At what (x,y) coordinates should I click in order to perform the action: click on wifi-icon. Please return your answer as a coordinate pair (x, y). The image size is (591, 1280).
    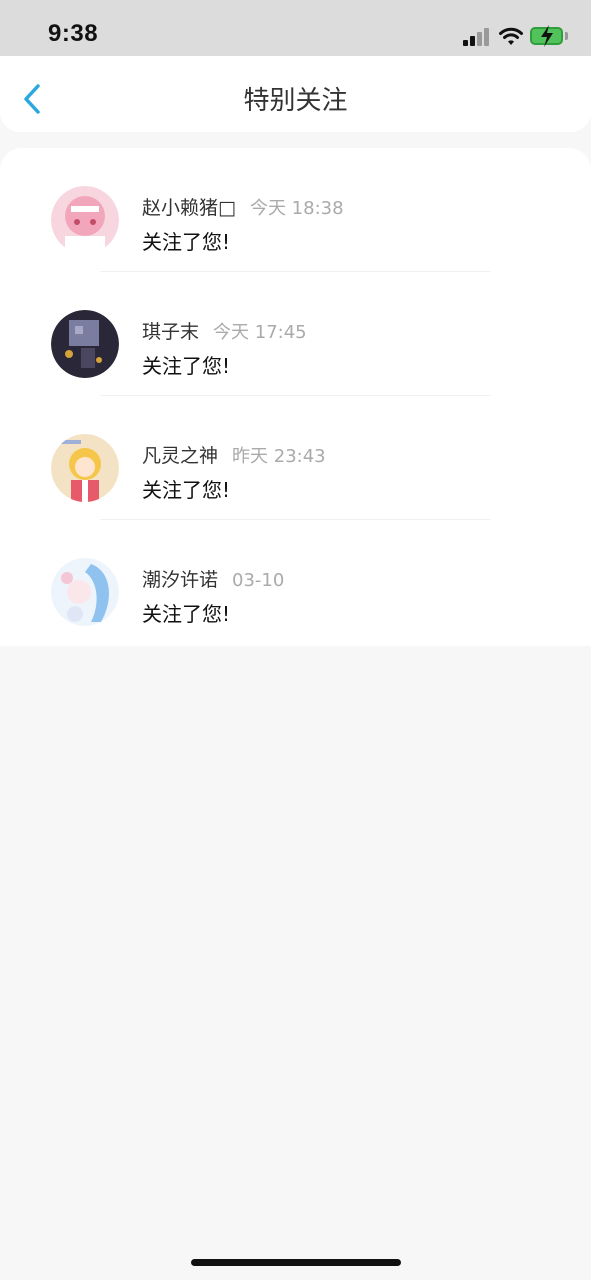
    Looking at the image, I should click on (511, 36).